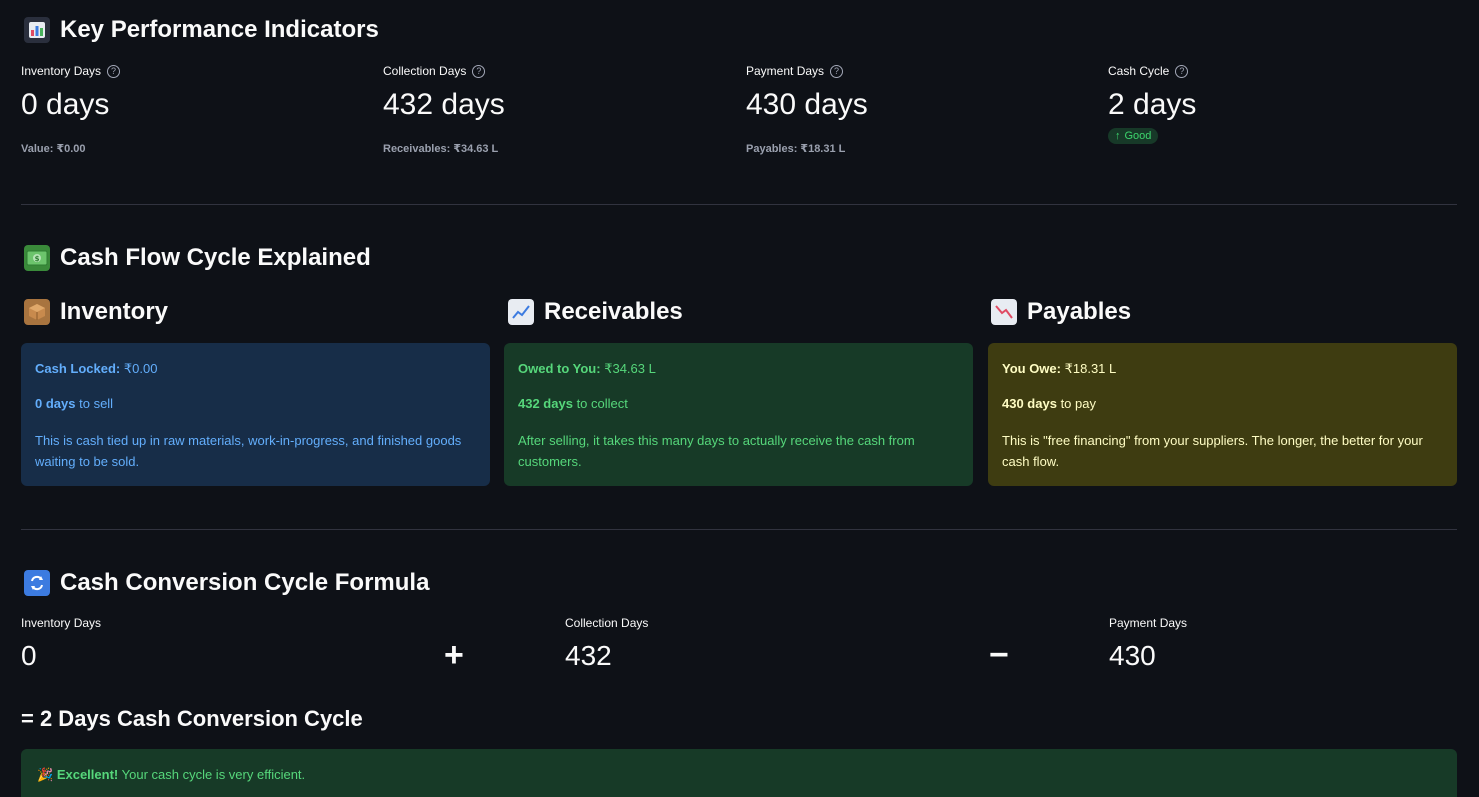 This screenshot has height=797, width=1479. Describe the element at coordinates (1222, 368) in the screenshot. I see `card-line1: You Owe: ₹18.31 L` at that location.